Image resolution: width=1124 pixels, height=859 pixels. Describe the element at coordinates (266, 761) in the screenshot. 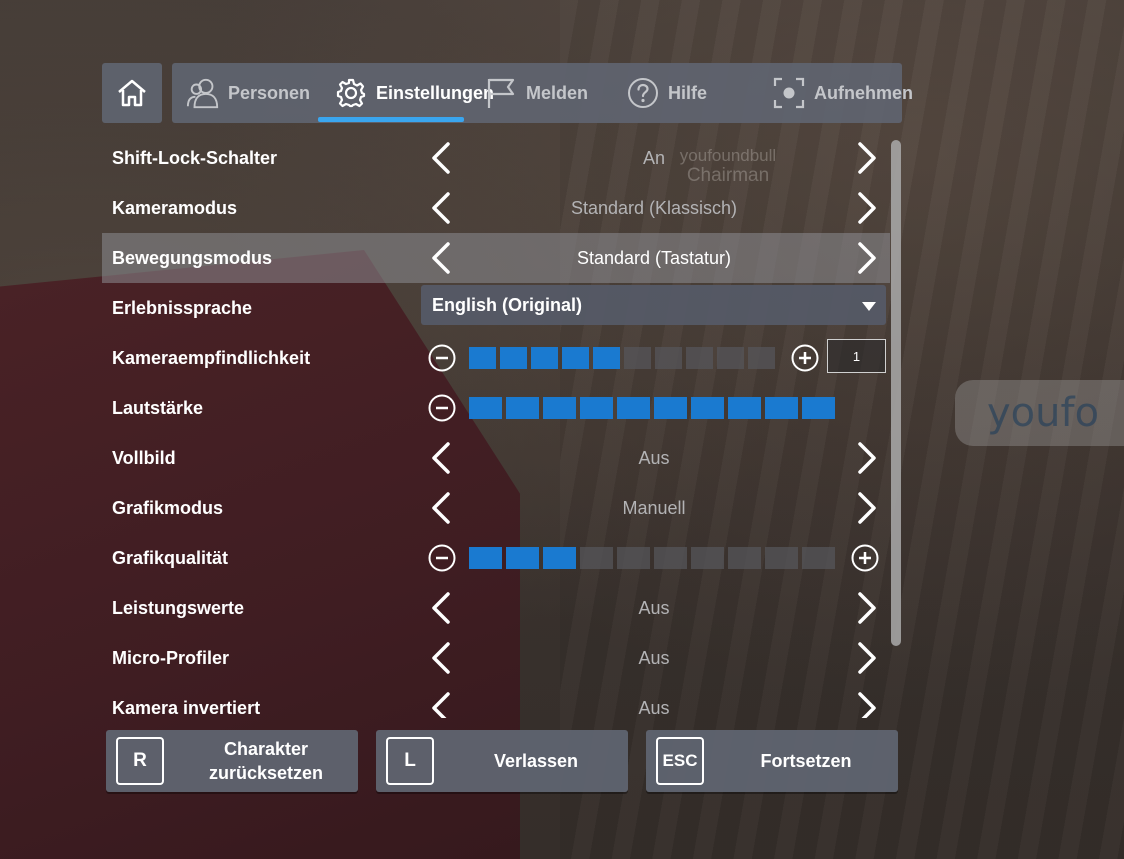

I see `button-label: Charakter zurücksetzen` at that location.